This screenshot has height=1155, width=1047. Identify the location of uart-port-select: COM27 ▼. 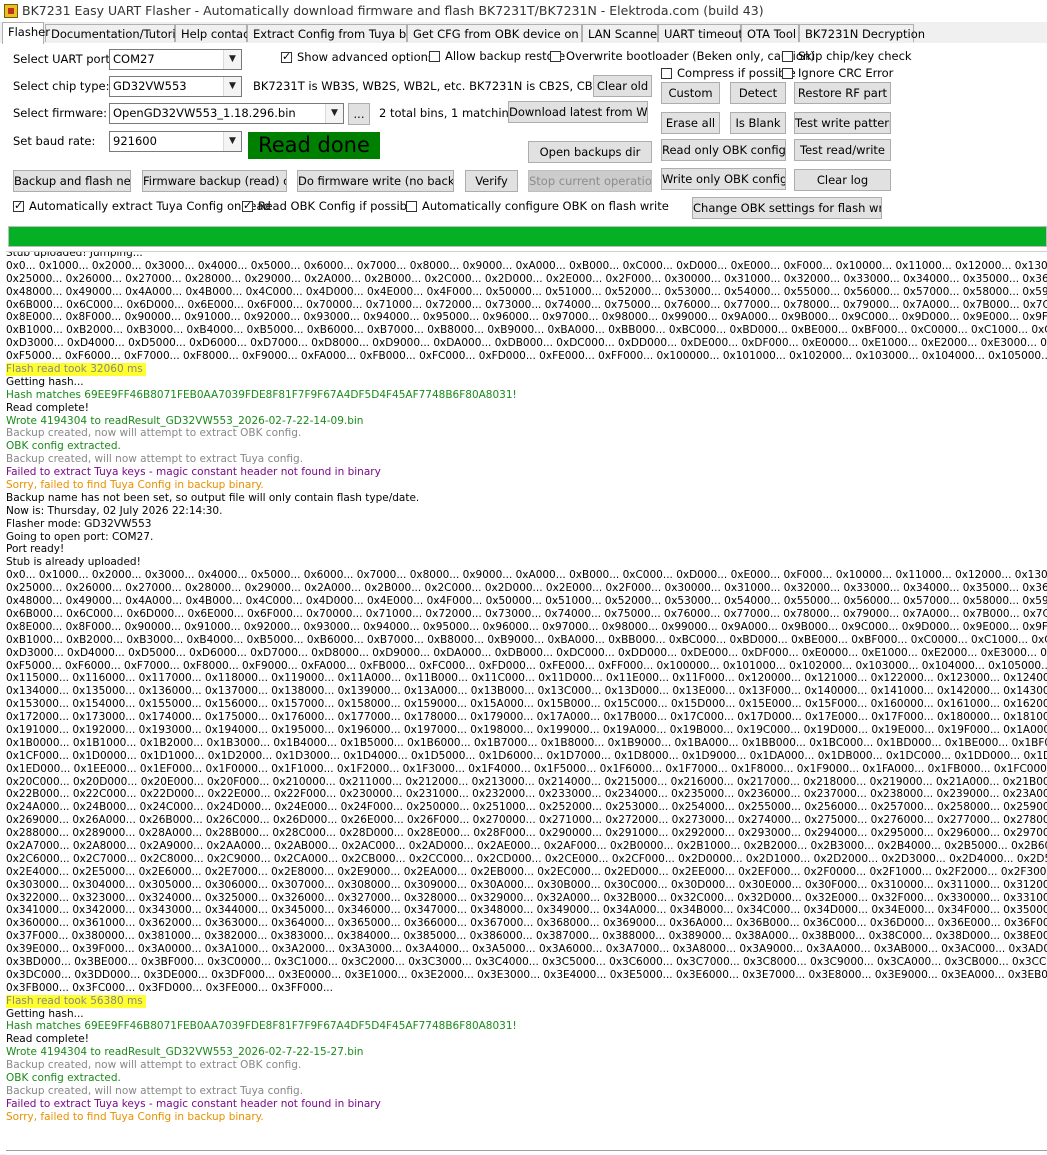
(175, 59).